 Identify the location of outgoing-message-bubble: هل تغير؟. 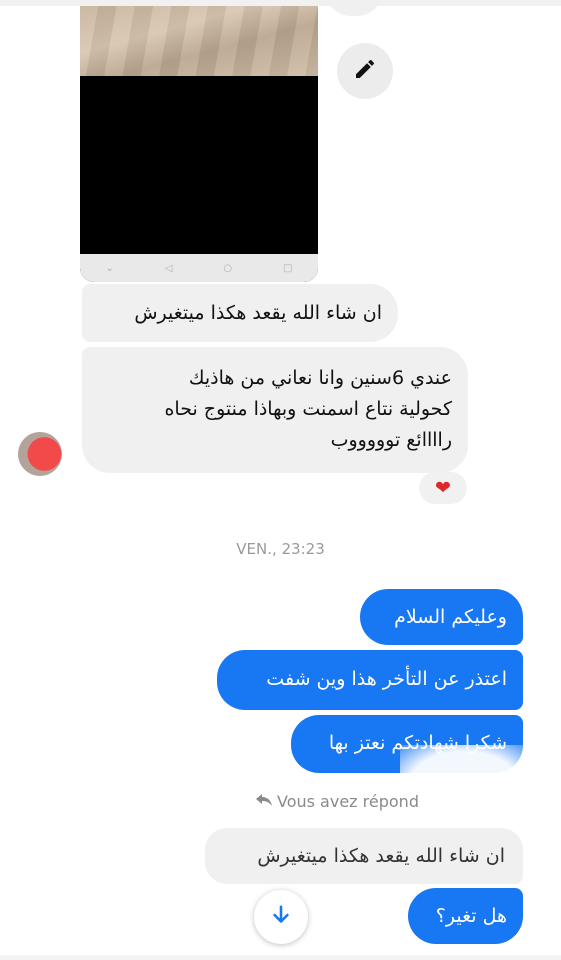
(465, 916).